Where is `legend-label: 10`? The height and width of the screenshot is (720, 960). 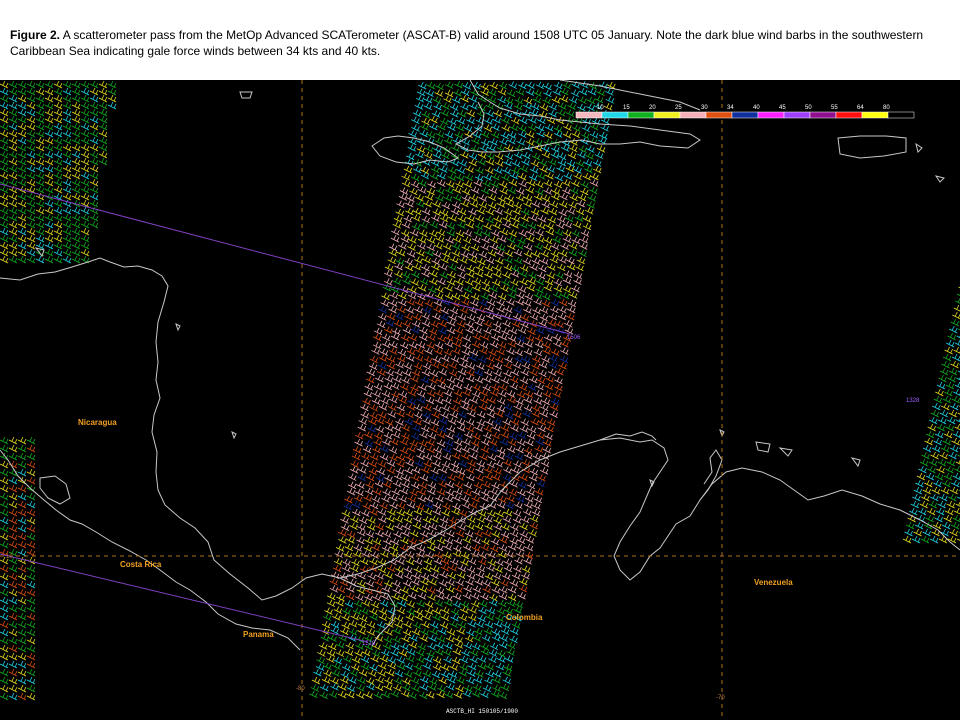 legend-label: 10 is located at coordinates (600, 108).